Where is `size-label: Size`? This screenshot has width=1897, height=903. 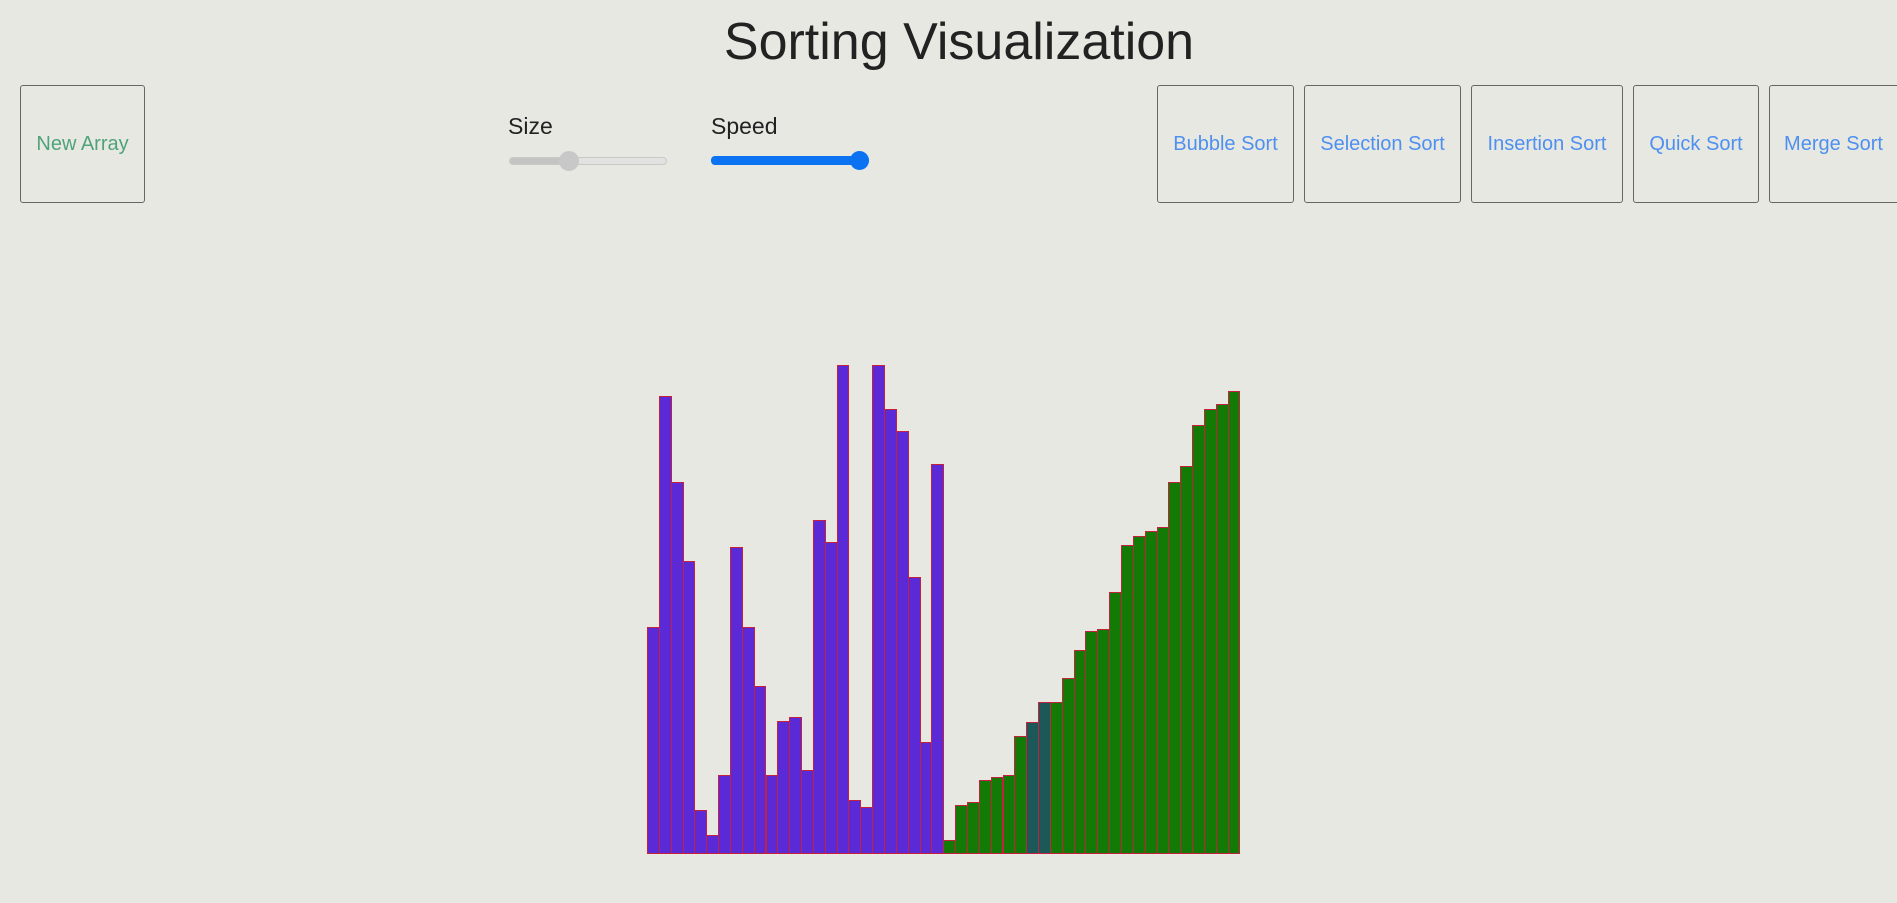 size-label: Size is located at coordinates (530, 126).